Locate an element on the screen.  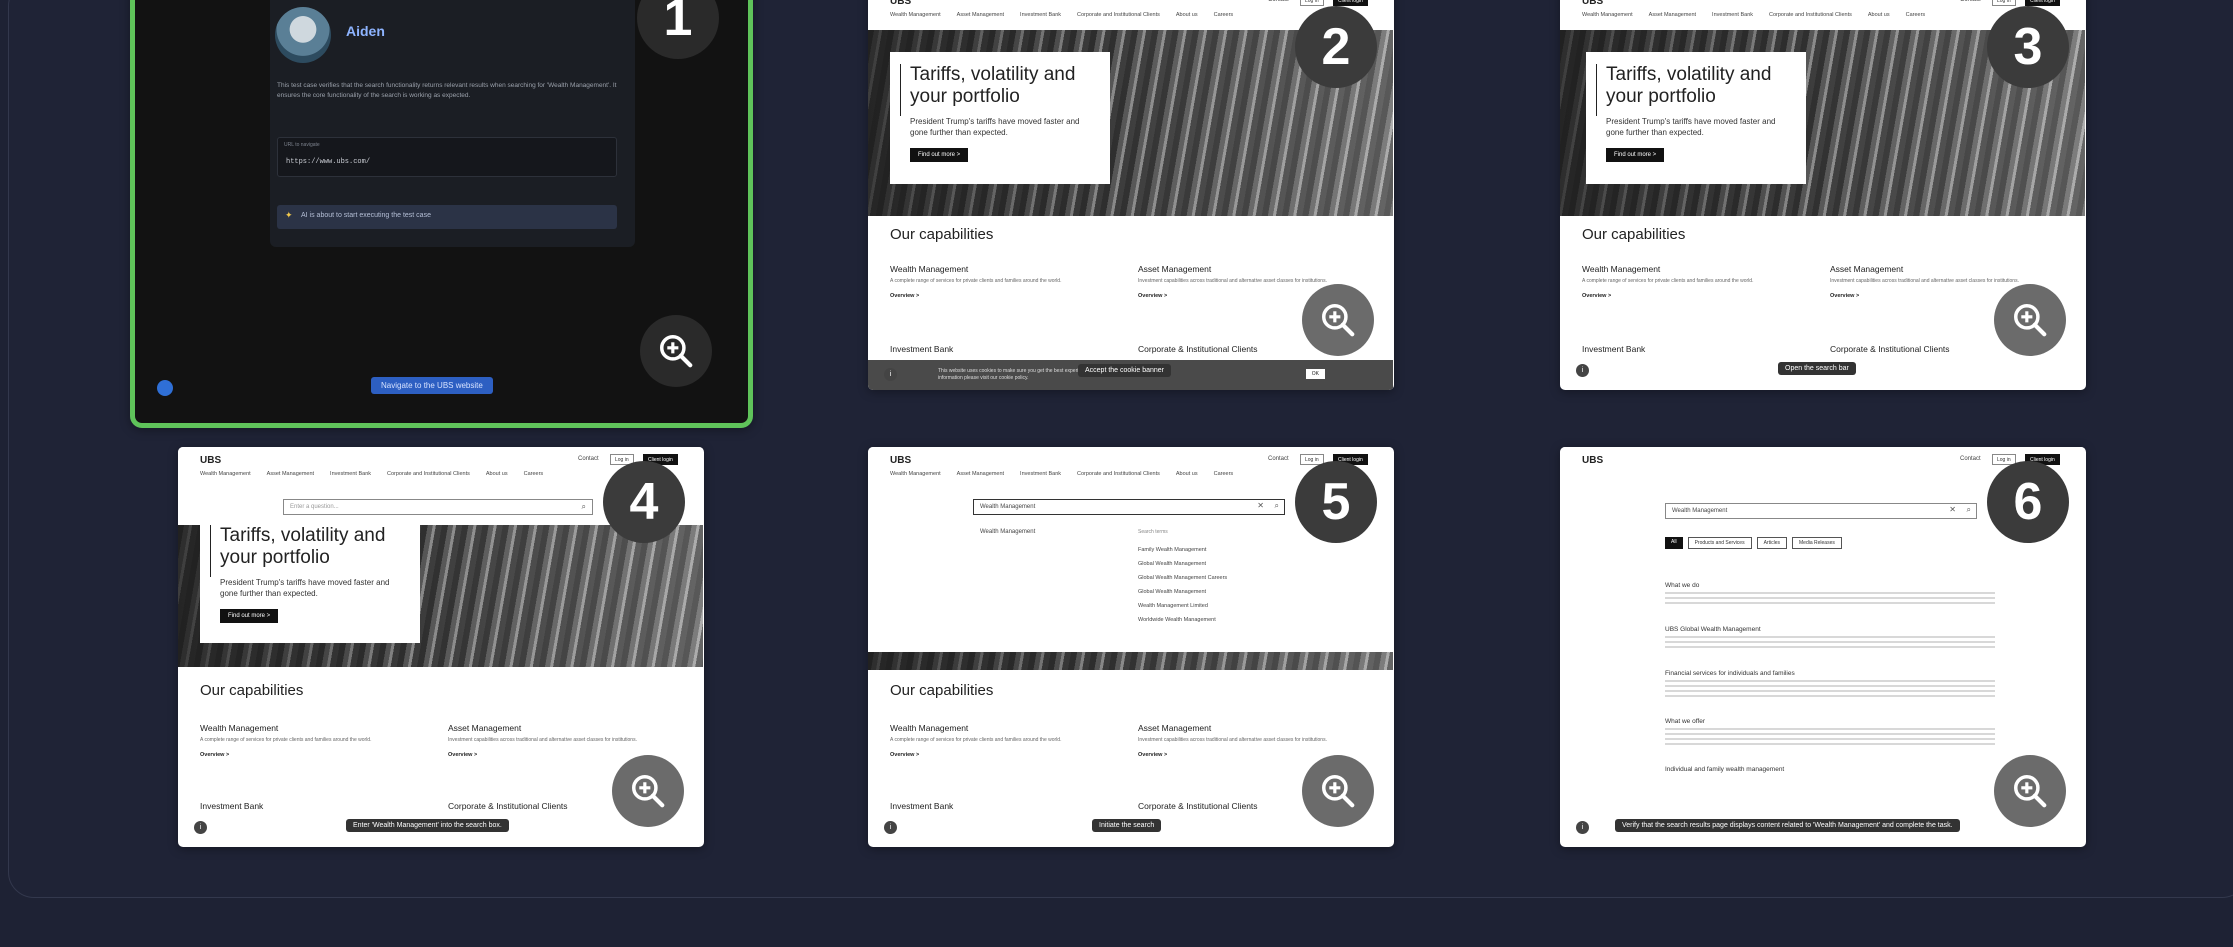
left-suggestion: Wealth Management is located at coordinates (1007, 532).